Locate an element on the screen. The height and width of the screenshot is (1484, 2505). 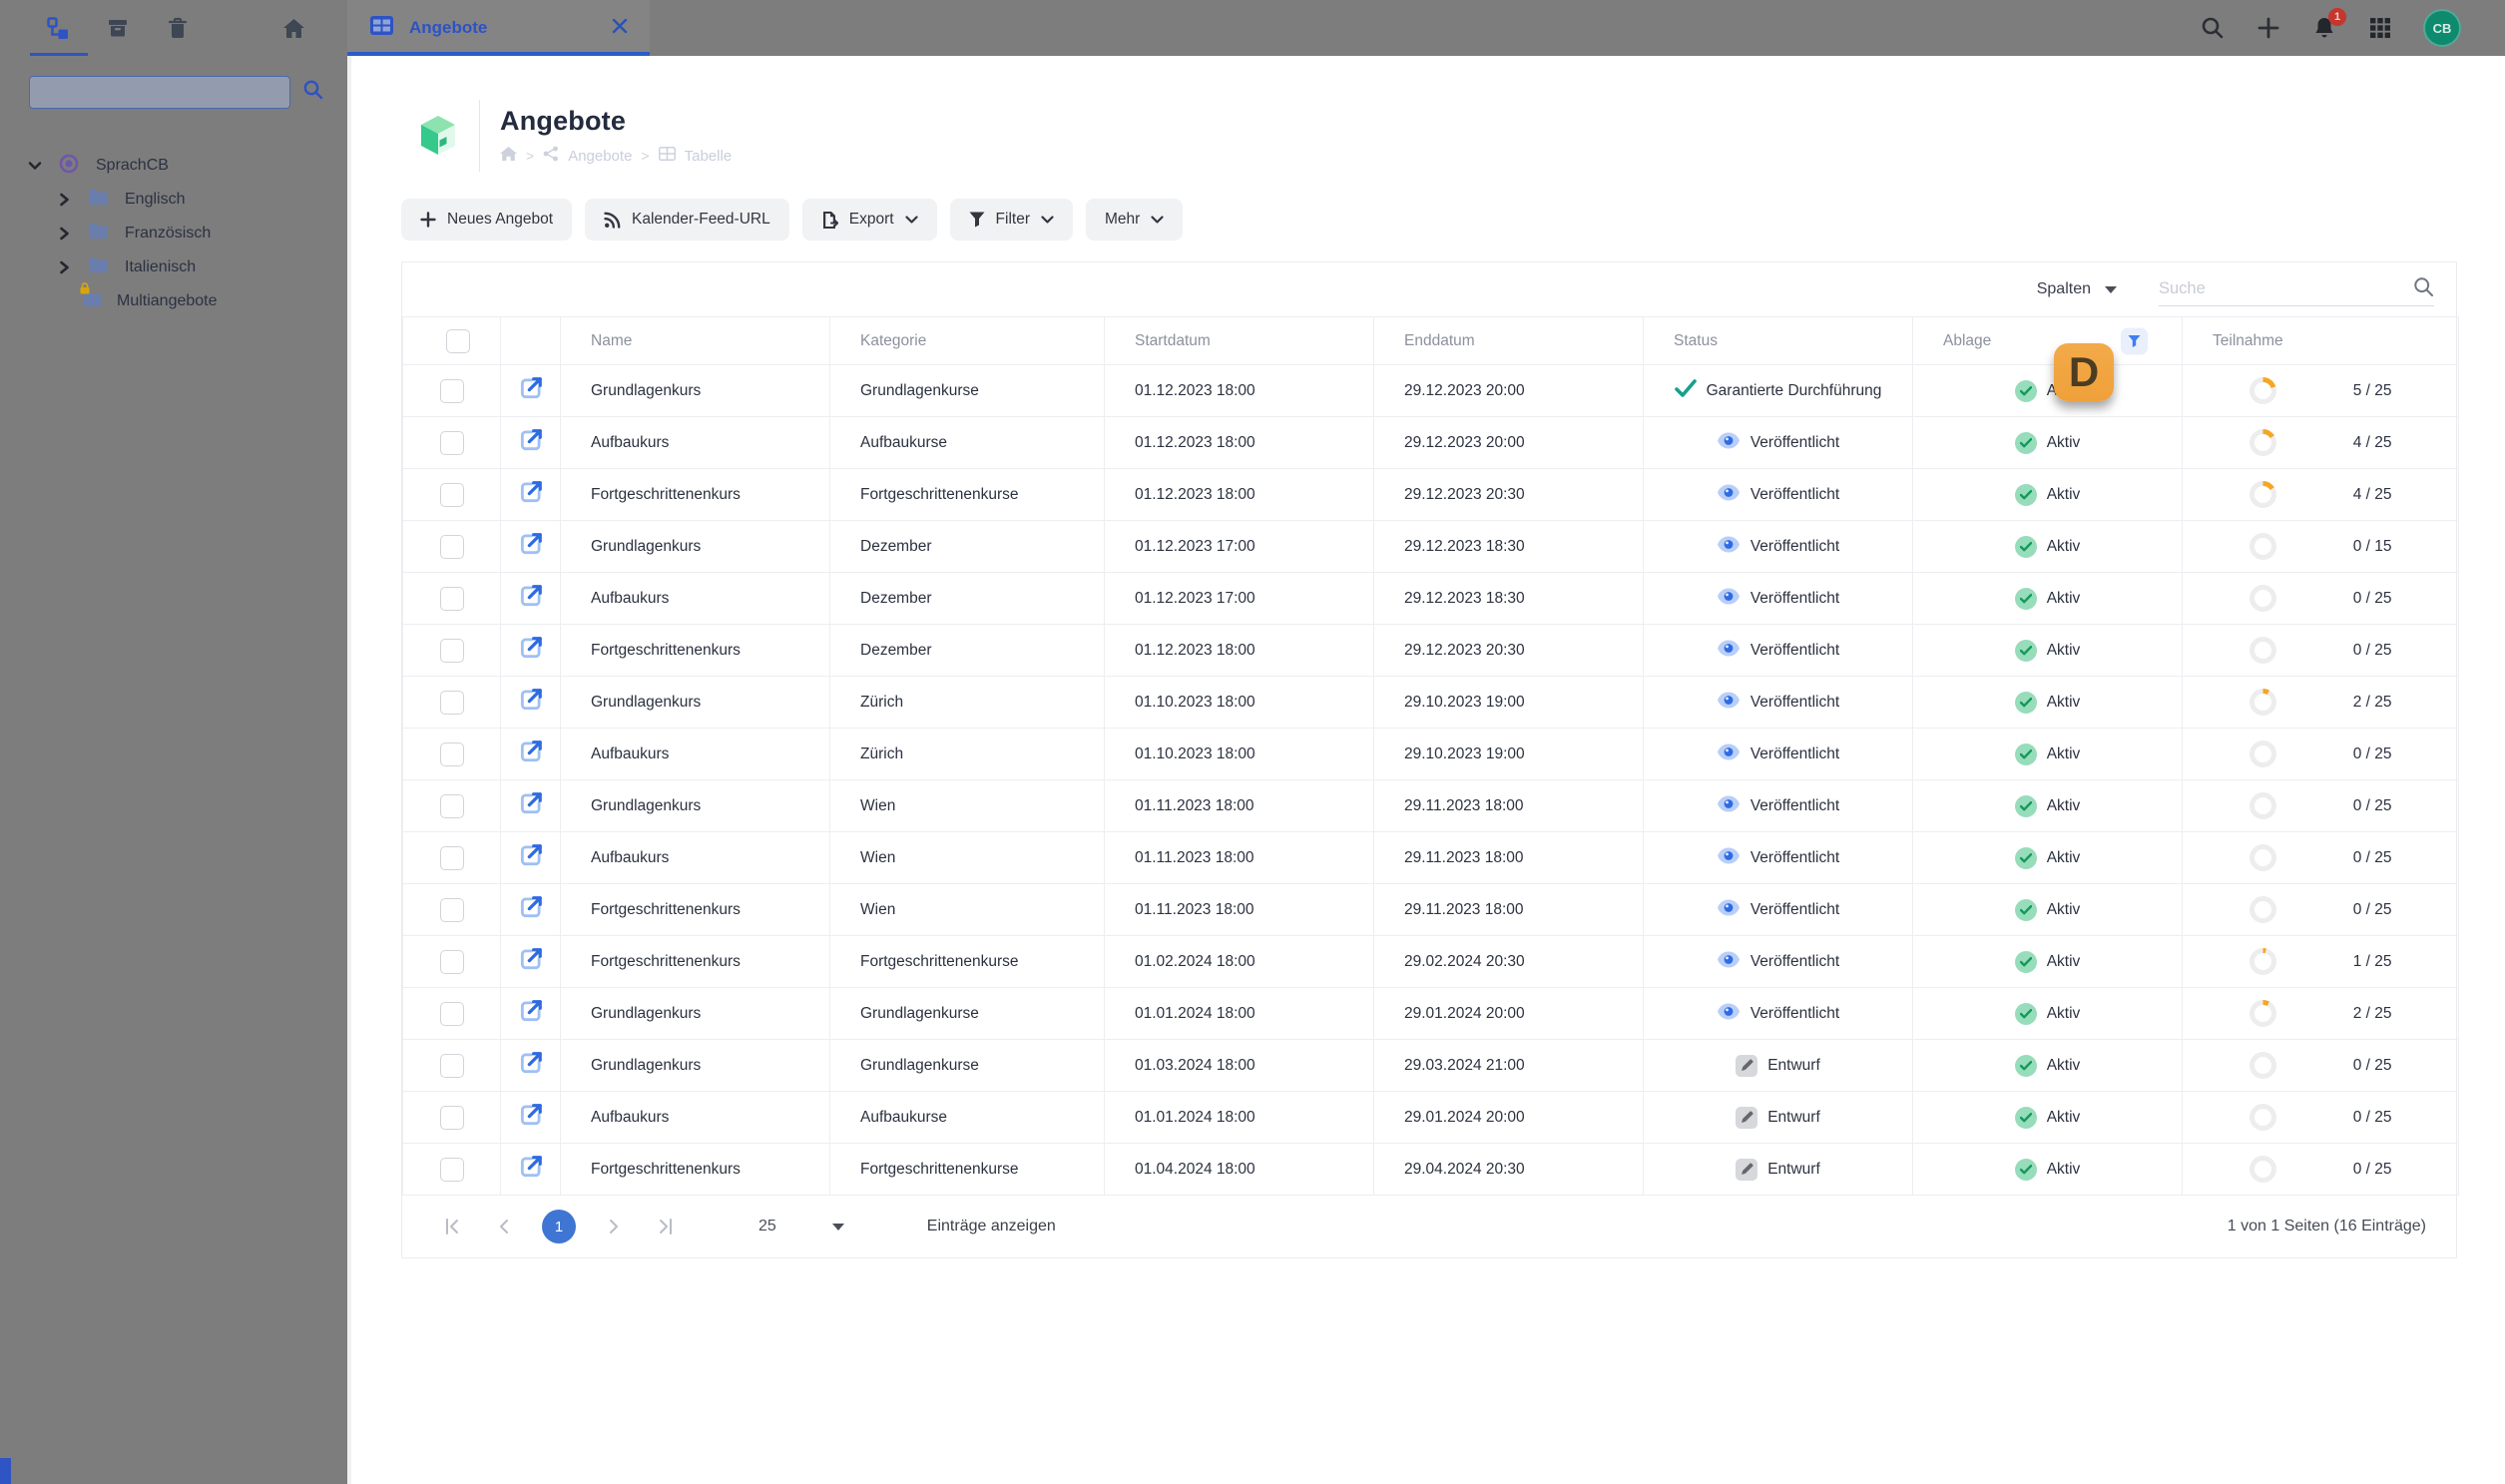
current-page-button: 1 is located at coordinates (559, 1226).